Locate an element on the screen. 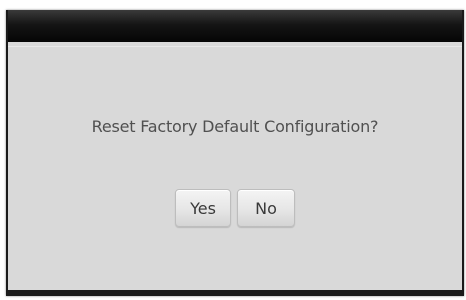  dialog-message: Reset Factory Default Configuration? is located at coordinates (235, 126).